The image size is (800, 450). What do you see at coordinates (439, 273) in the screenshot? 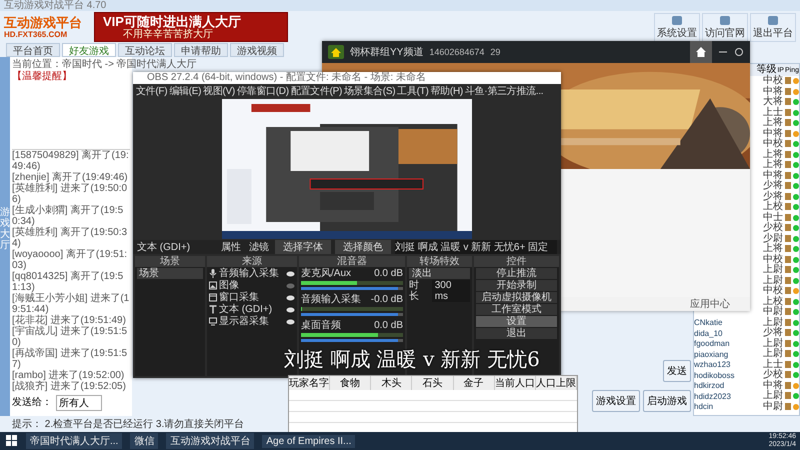
I see `transition-dropdown: 淡出` at bounding box center [439, 273].